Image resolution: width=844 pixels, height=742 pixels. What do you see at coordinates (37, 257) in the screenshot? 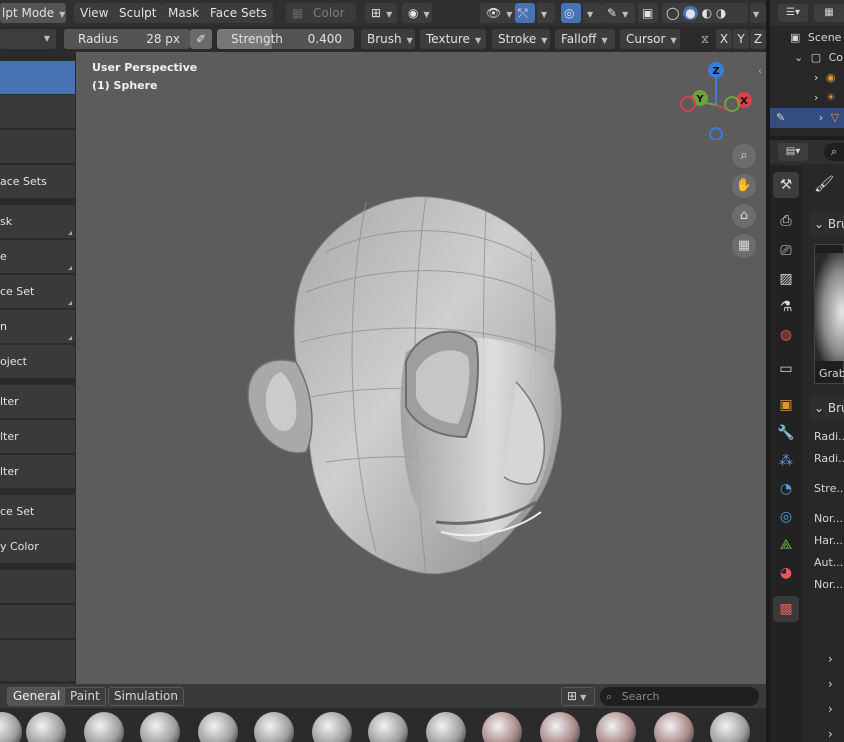
I see `toolbar-item-box-hide: e` at bounding box center [37, 257].